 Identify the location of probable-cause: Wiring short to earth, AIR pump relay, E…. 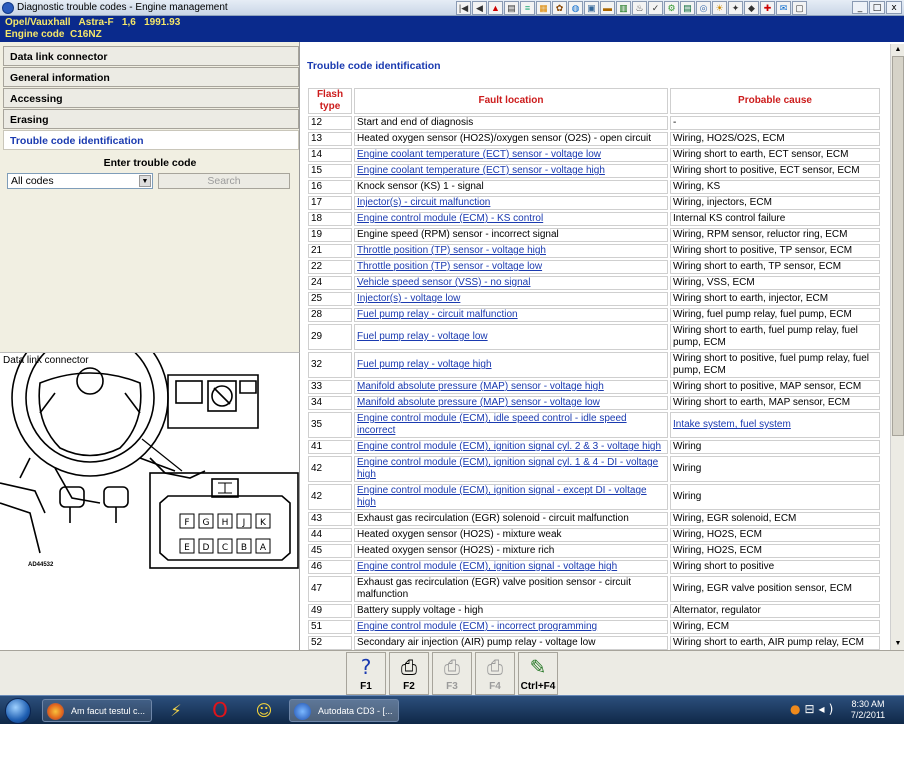
(768, 642).